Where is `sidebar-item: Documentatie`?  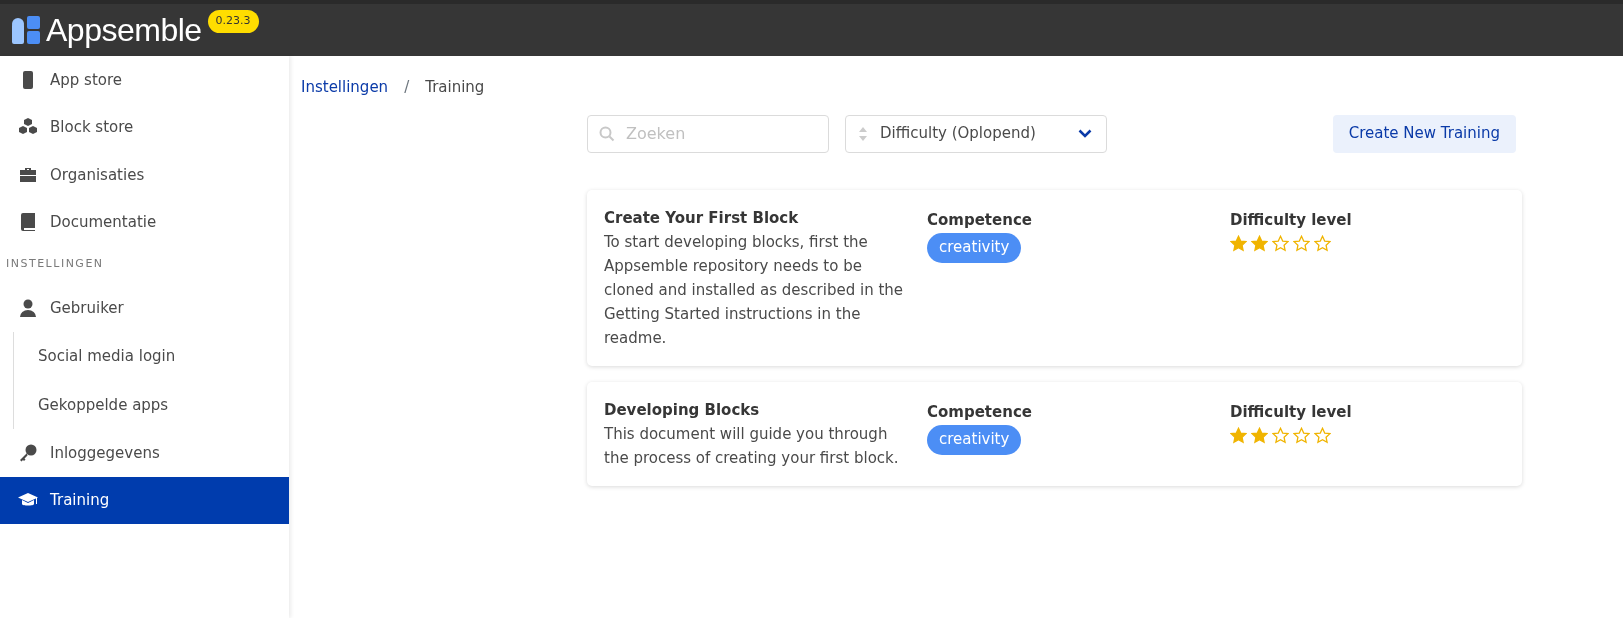 sidebar-item: Documentatie is located at coordinates (144, 222).